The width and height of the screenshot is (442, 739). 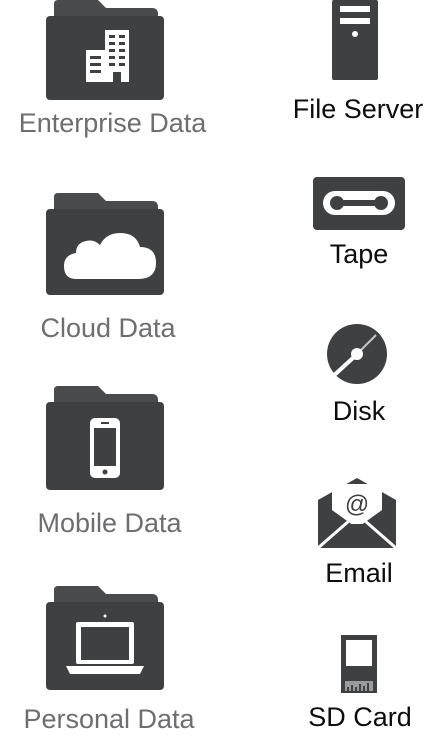 I want to click on sd-card-label: SD Card, so click(x=360, y=717).